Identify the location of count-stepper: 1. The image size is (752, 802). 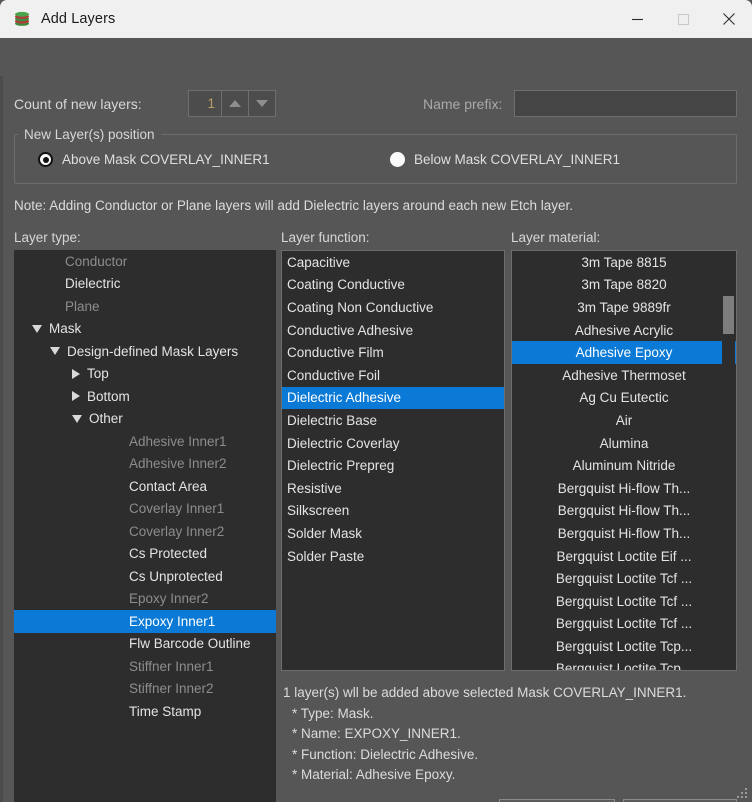
(232, 103).